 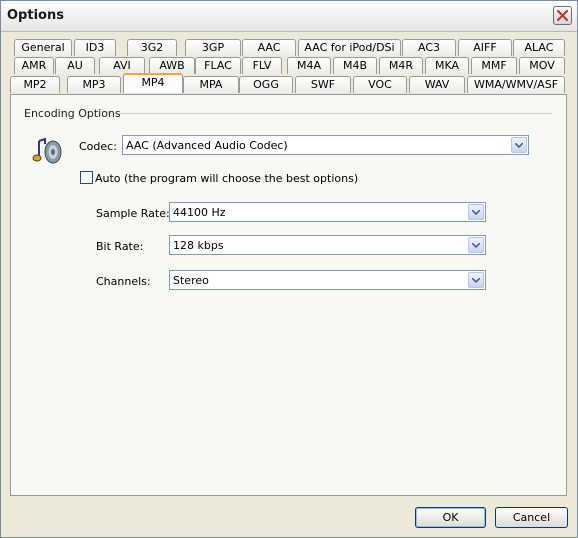 I want to click on tab-wav: WAV, so click(x=437, y=84).